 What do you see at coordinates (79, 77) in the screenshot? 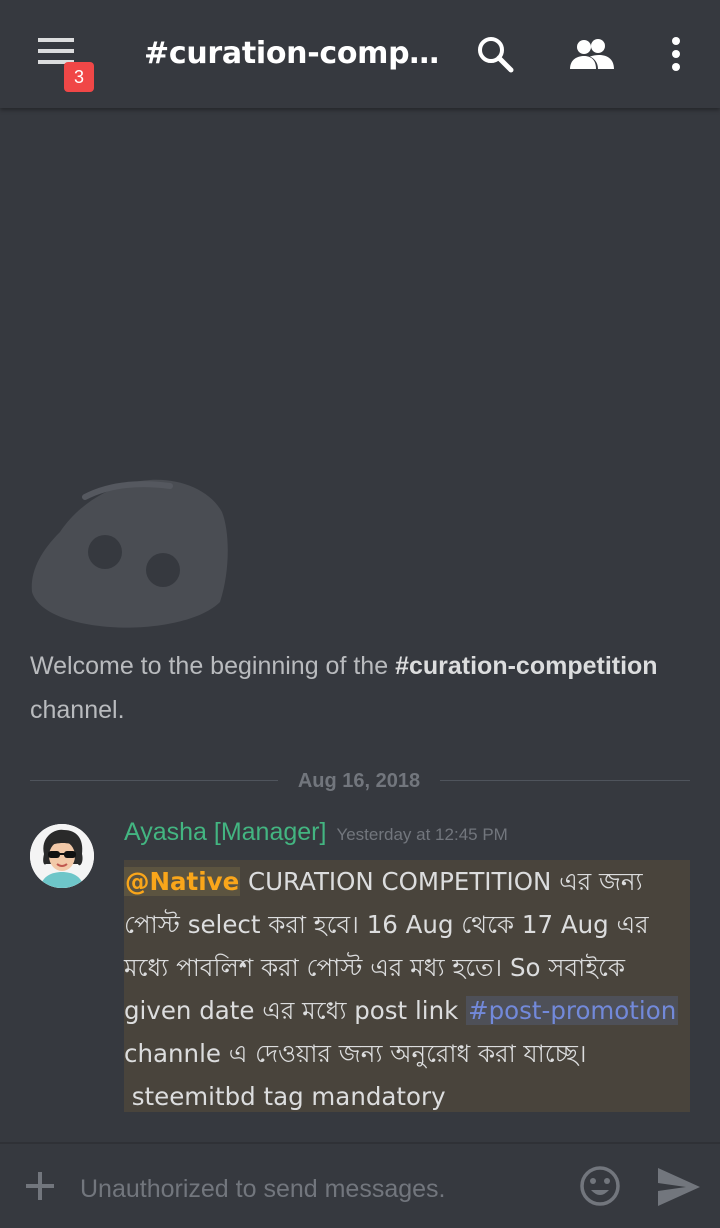
I see `notification-badge: 3` at bounding box center [79, 77].